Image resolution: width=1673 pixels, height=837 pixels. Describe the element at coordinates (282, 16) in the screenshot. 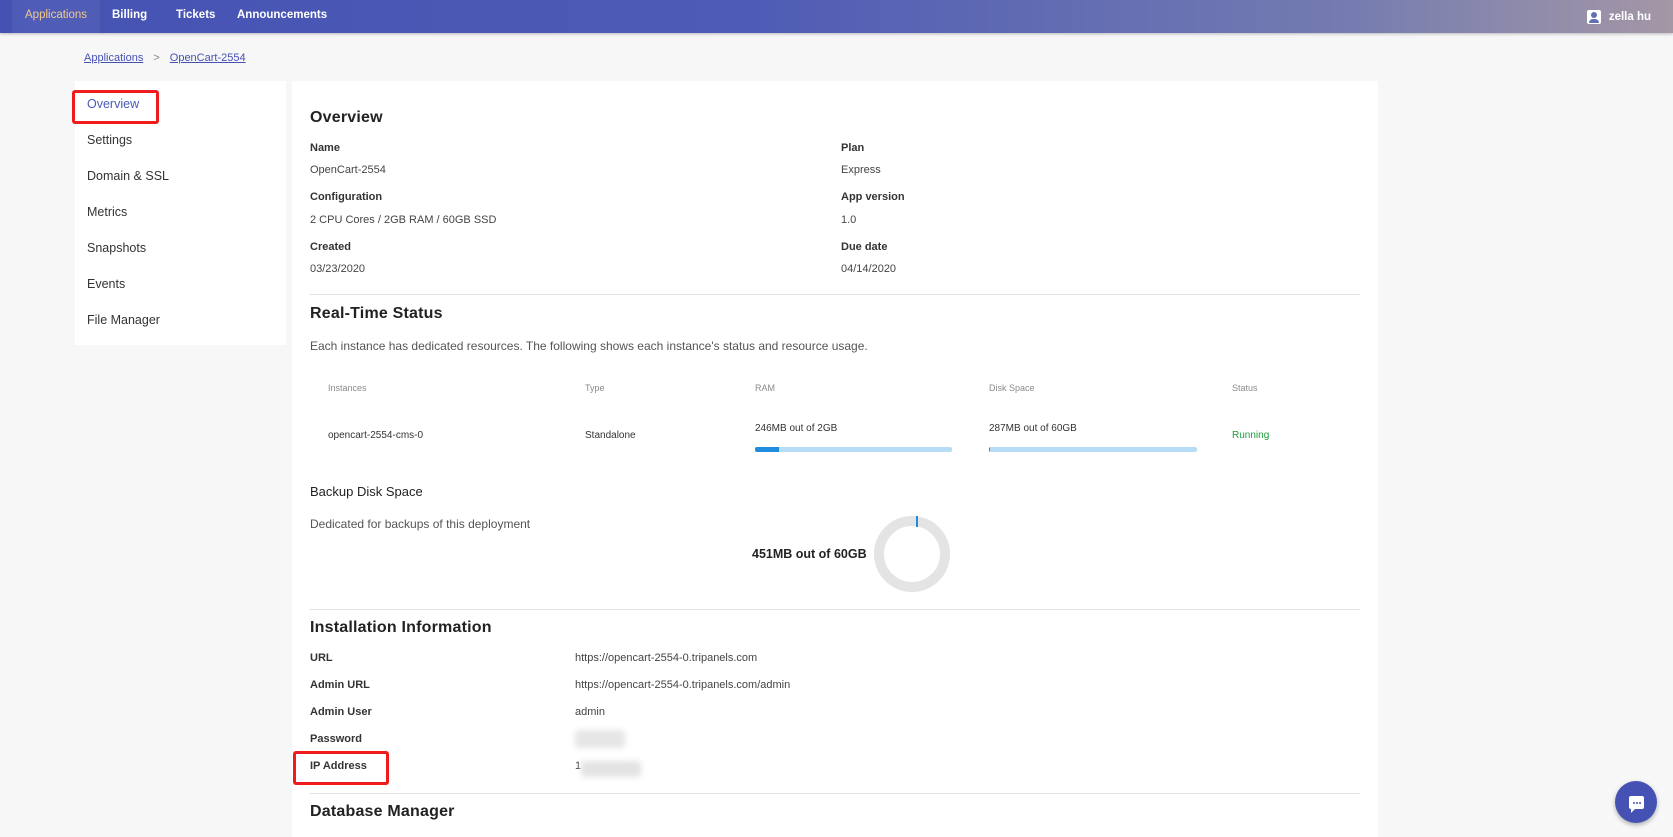

I see `nav-announcements: Announcements` at that location.